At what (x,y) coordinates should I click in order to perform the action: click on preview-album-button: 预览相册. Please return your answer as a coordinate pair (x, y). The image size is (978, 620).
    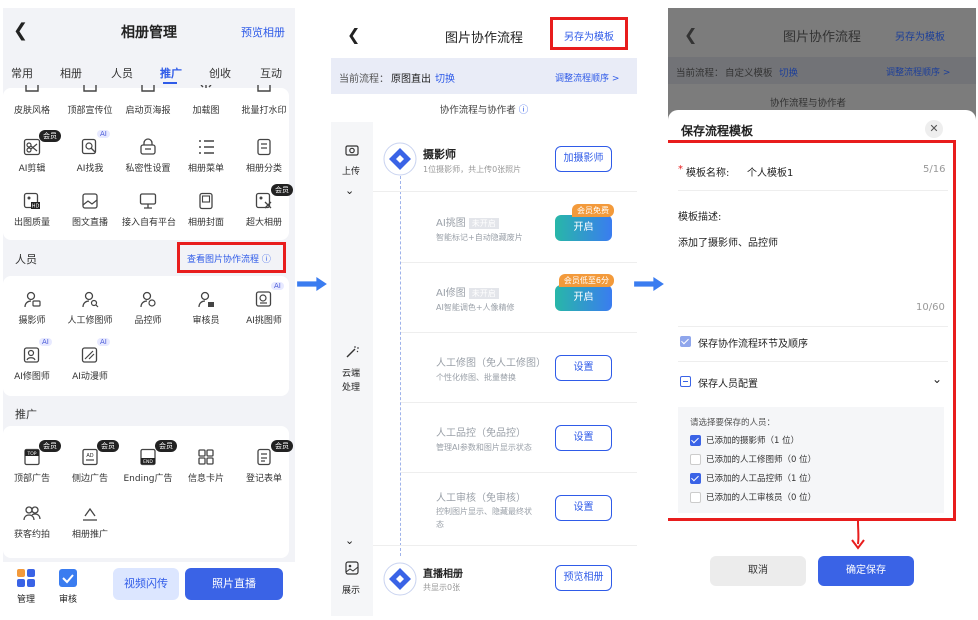
    Looking at the image, I should click on (583, 578).